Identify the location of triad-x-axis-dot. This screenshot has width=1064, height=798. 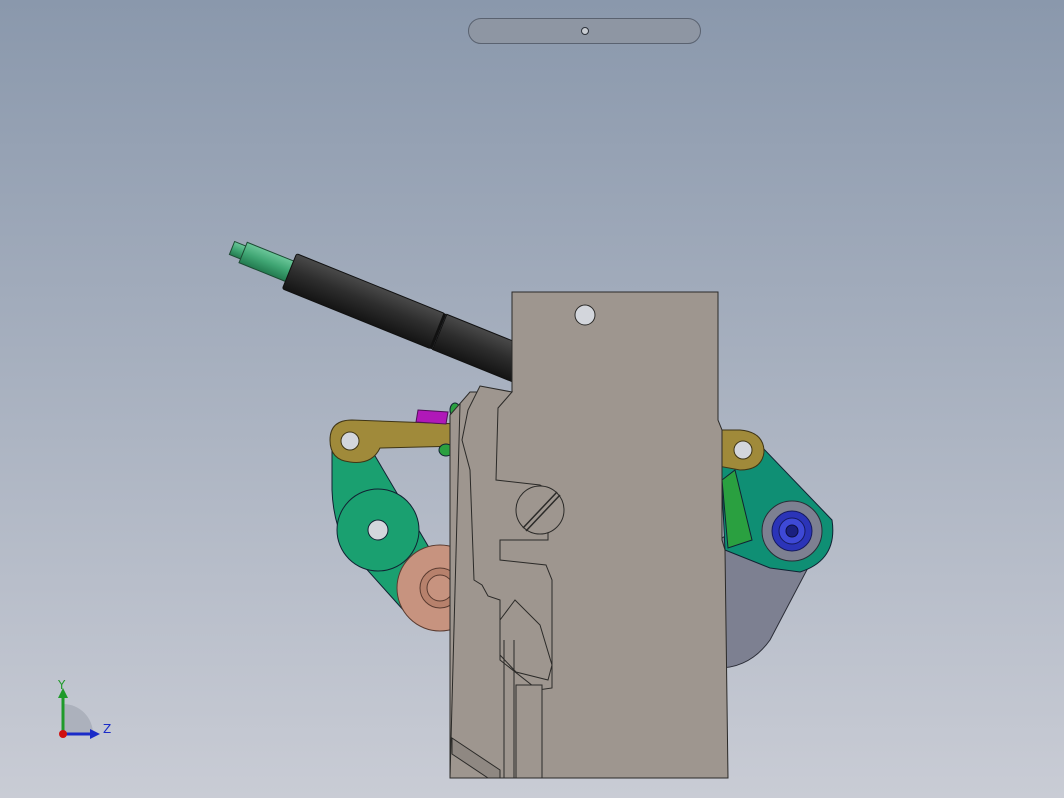
(63, 734).